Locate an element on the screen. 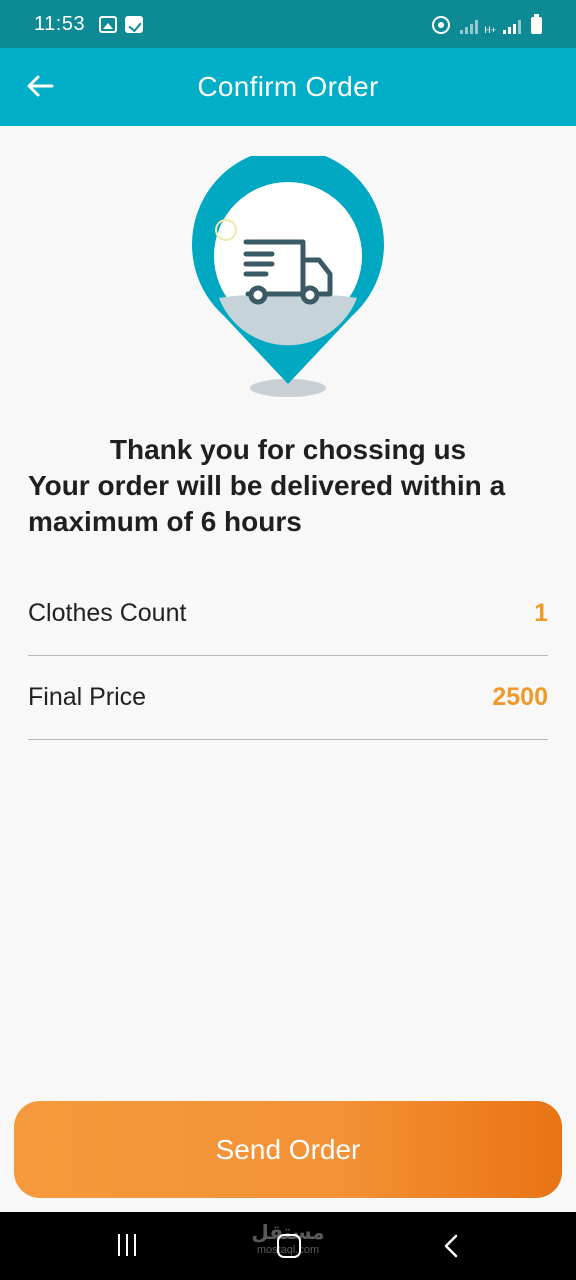 This screenshot has width=576, height=1280. send-order-button: Send Order is located at coordinates (288, 1149).